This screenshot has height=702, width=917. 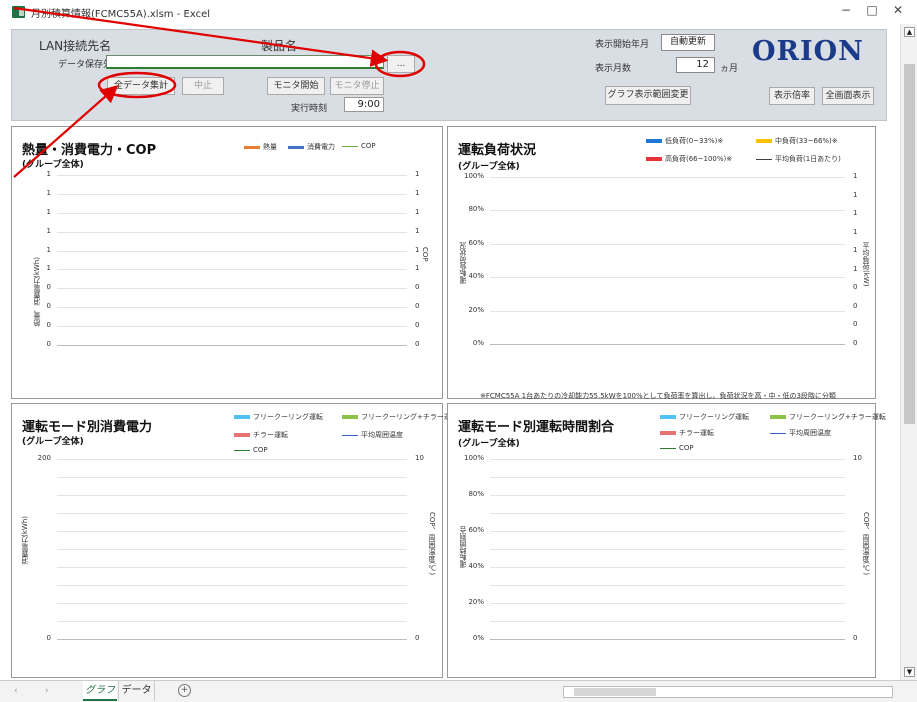 I want to click on scroll-up-icon: ▲, so click(x=909, y=32).